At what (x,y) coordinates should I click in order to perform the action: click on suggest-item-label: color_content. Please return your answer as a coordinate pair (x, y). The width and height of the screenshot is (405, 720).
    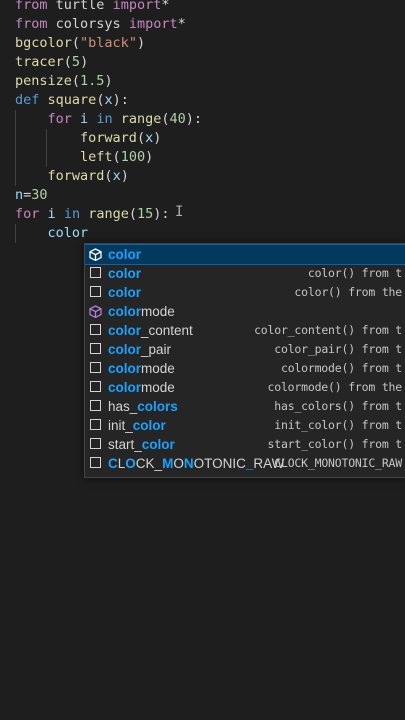
    Looking at the image, I should click on (150, 330).